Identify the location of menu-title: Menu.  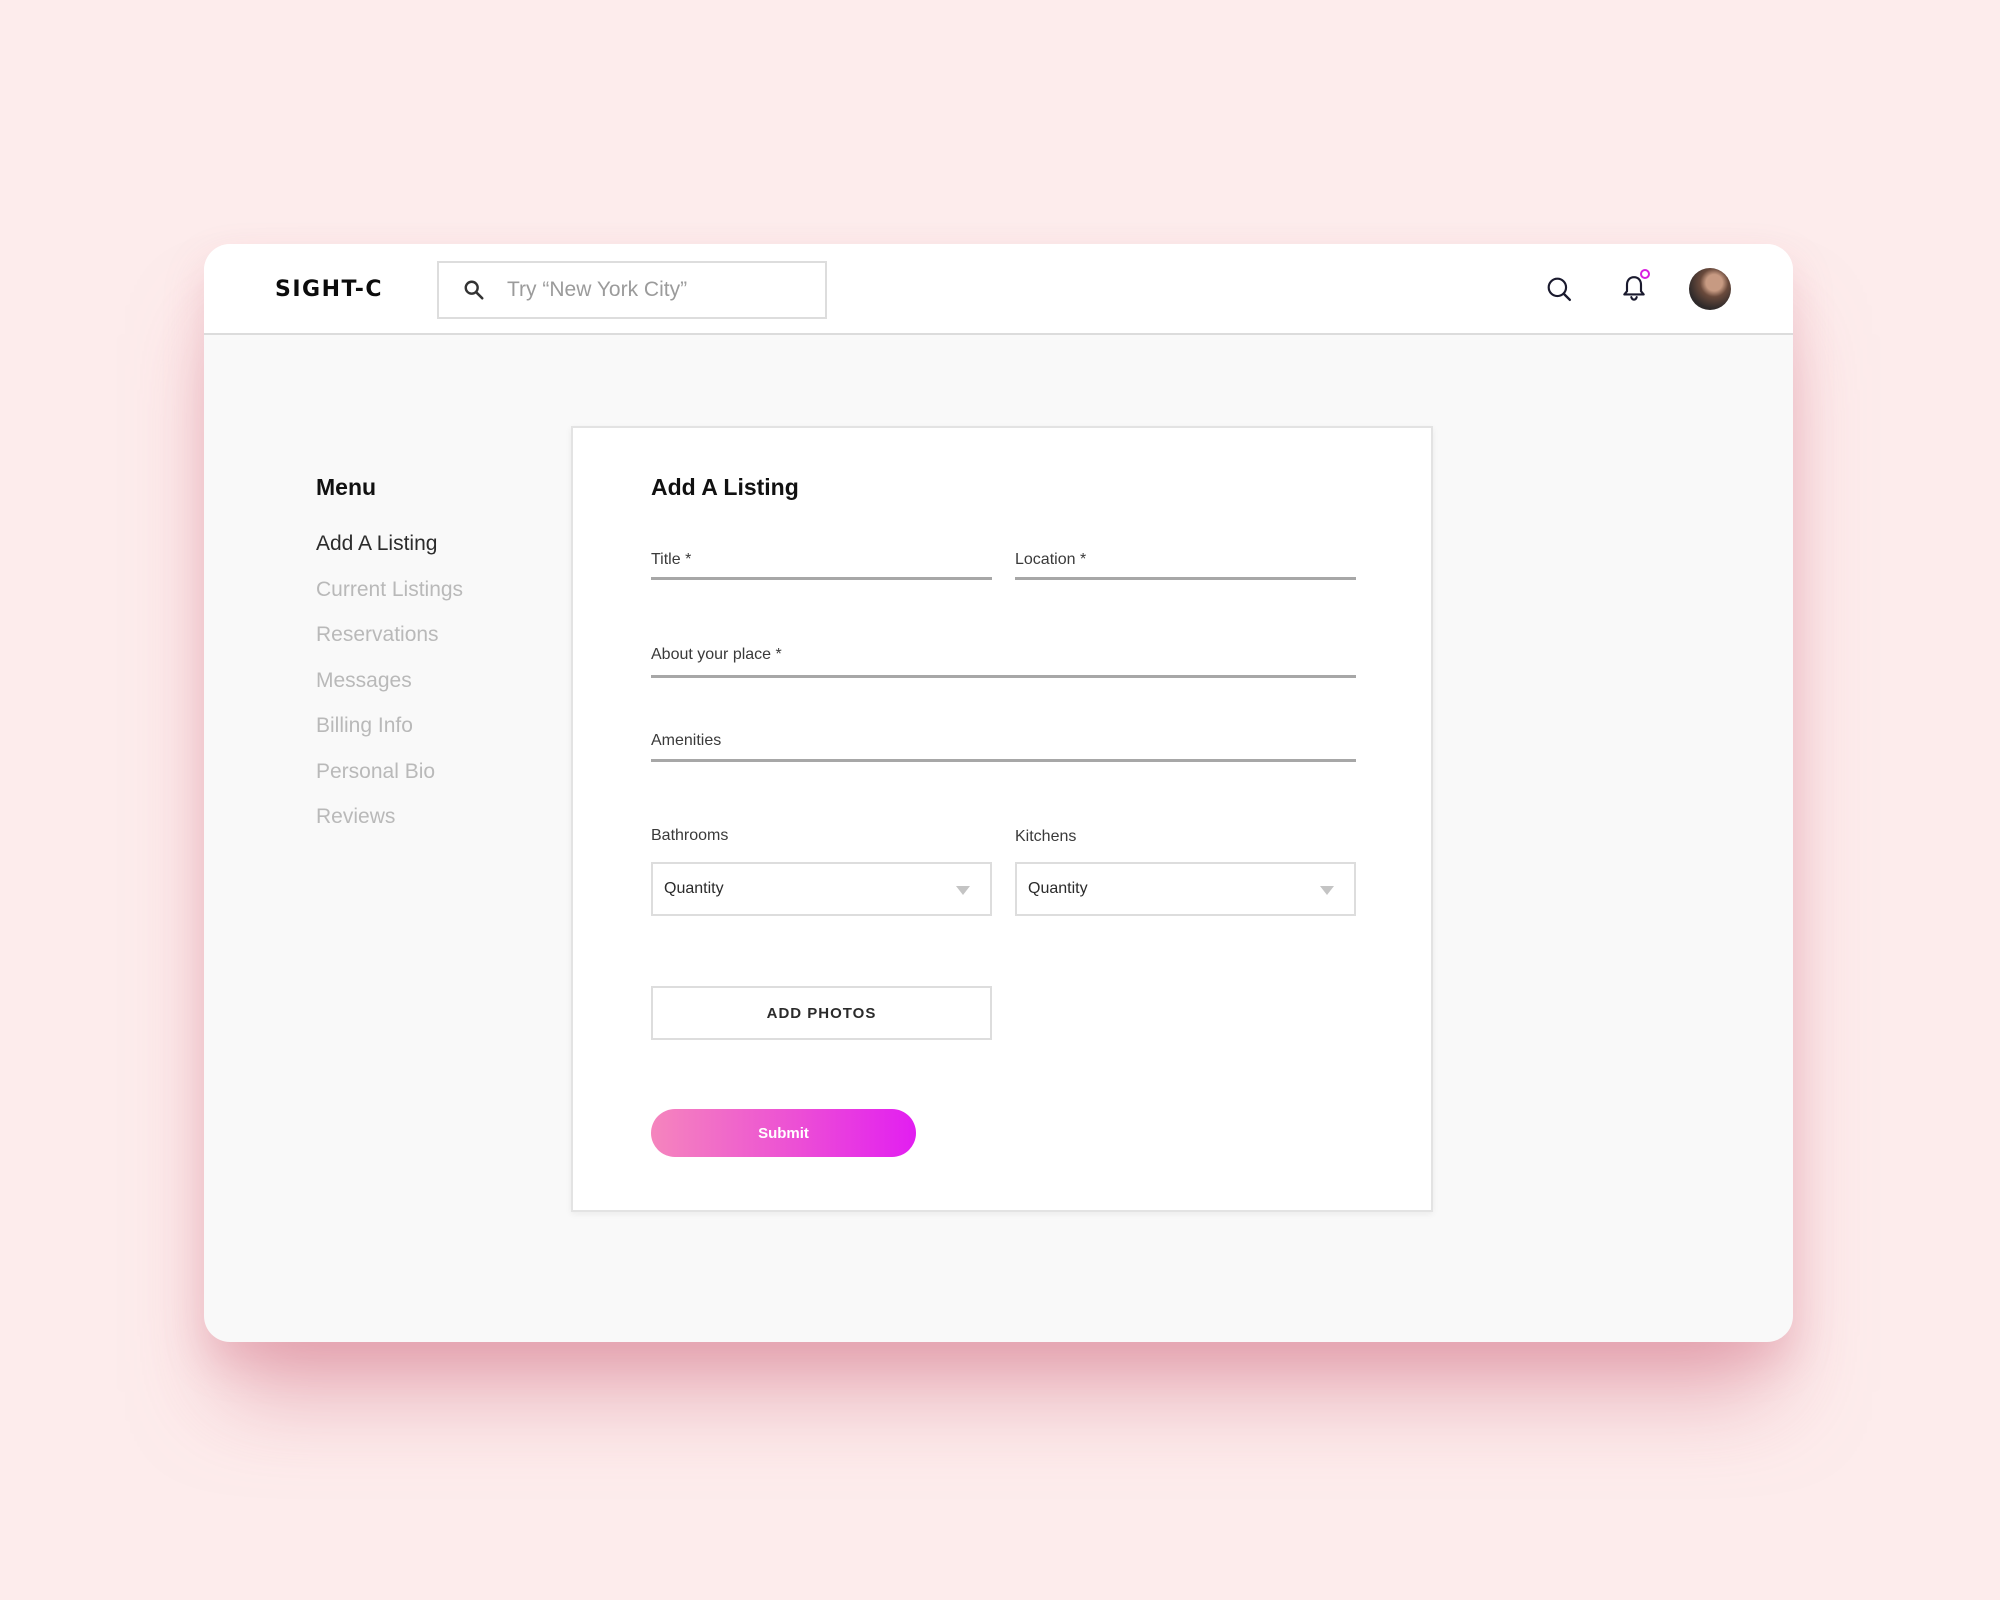
(346, 487).